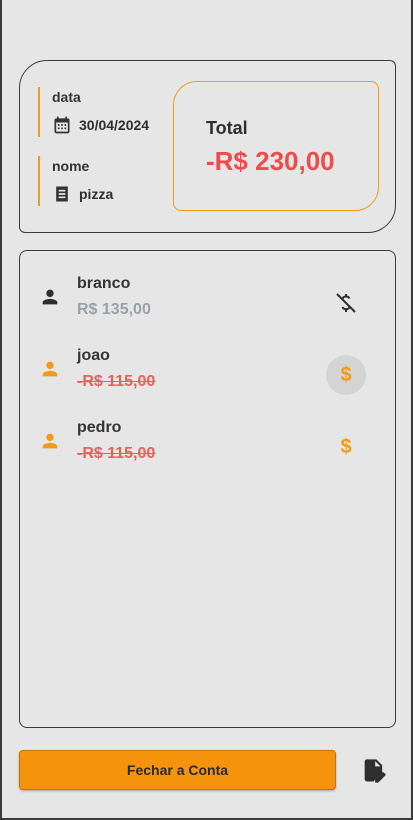  I want to click on name-value: pizza, so click(96, 194).